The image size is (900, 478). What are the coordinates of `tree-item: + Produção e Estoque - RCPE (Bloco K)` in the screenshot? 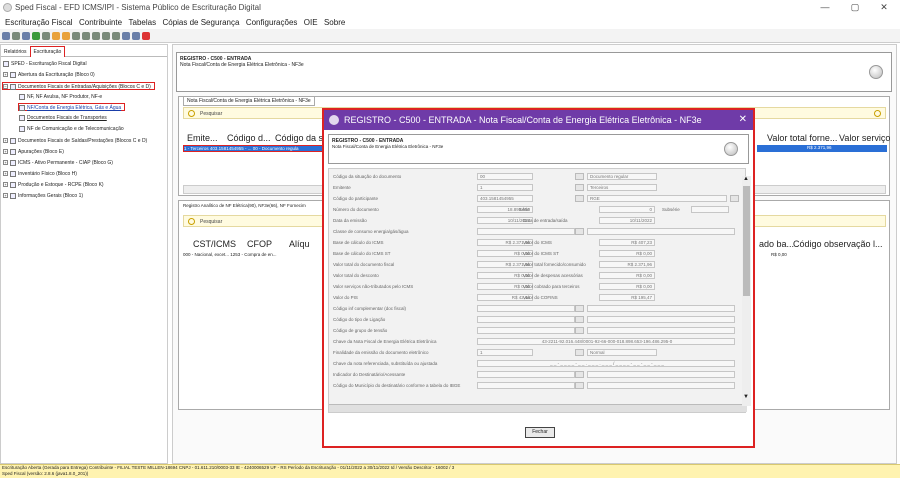 It's located at (53, 185).